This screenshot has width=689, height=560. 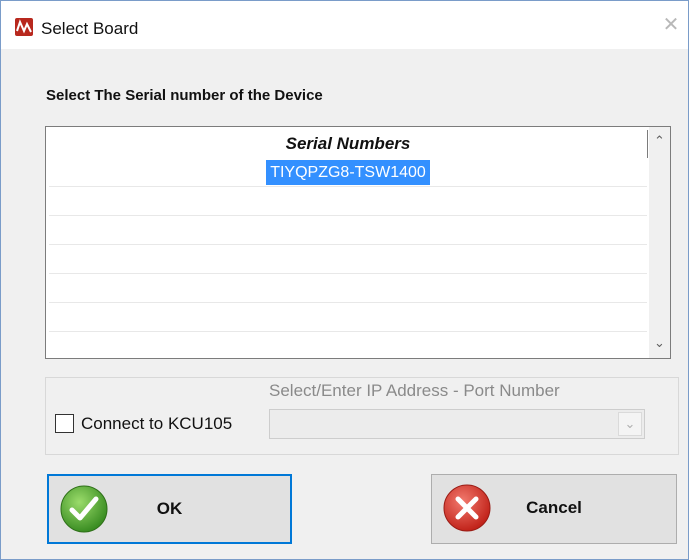 I want to click on connect-kcu105-label: Connect to KCU105, so click(x=156, y=424).